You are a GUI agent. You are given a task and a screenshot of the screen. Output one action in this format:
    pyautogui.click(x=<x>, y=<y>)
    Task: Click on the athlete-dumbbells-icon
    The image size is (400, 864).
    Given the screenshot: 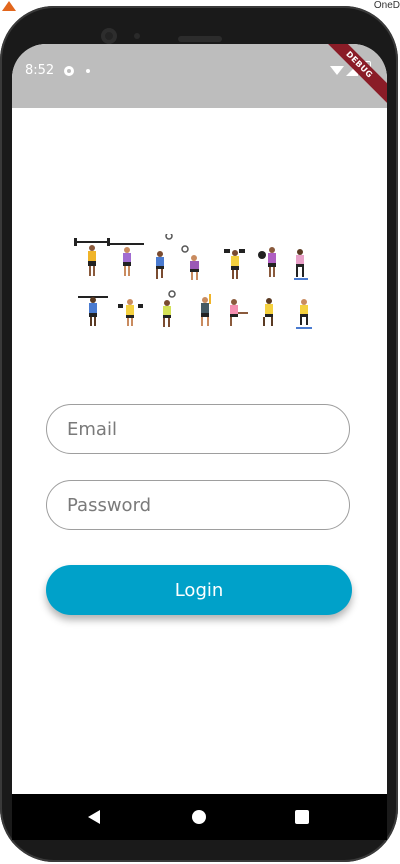 What is the action you would take?
    pyautogui.click(x=130, y=312)
    